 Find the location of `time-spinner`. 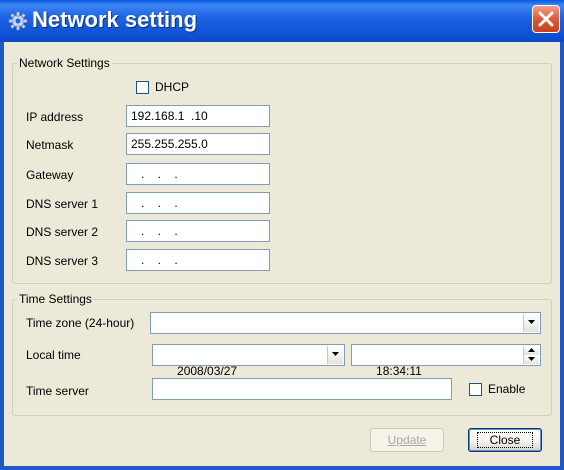

time-spinner is located at coordinates (531, 355).